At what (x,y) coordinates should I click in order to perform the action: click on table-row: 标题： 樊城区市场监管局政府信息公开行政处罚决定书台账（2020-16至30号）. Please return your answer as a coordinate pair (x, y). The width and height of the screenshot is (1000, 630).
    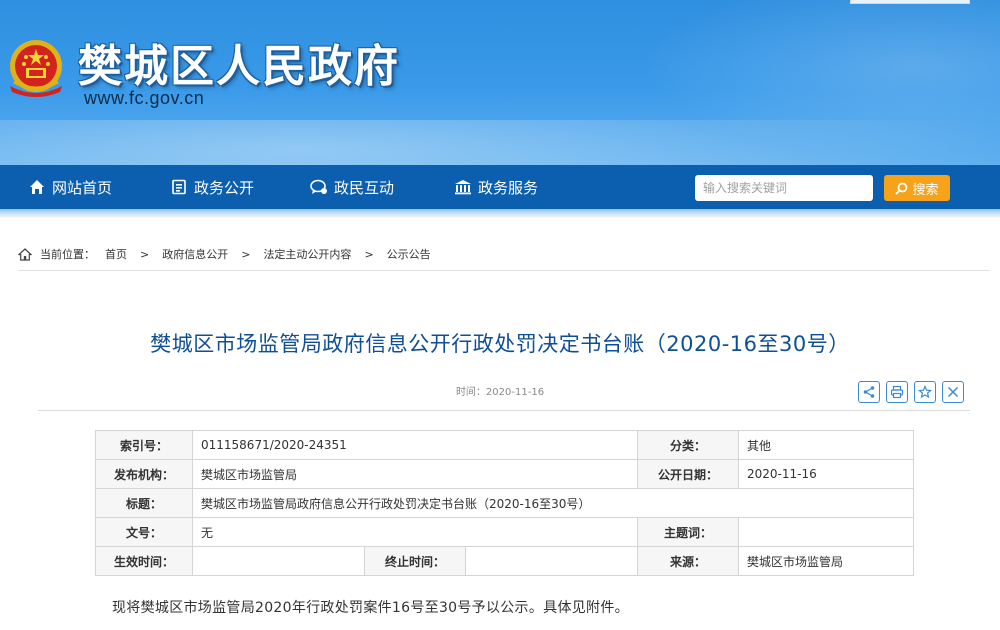
    Looking at the image, I should click on (505, 503).